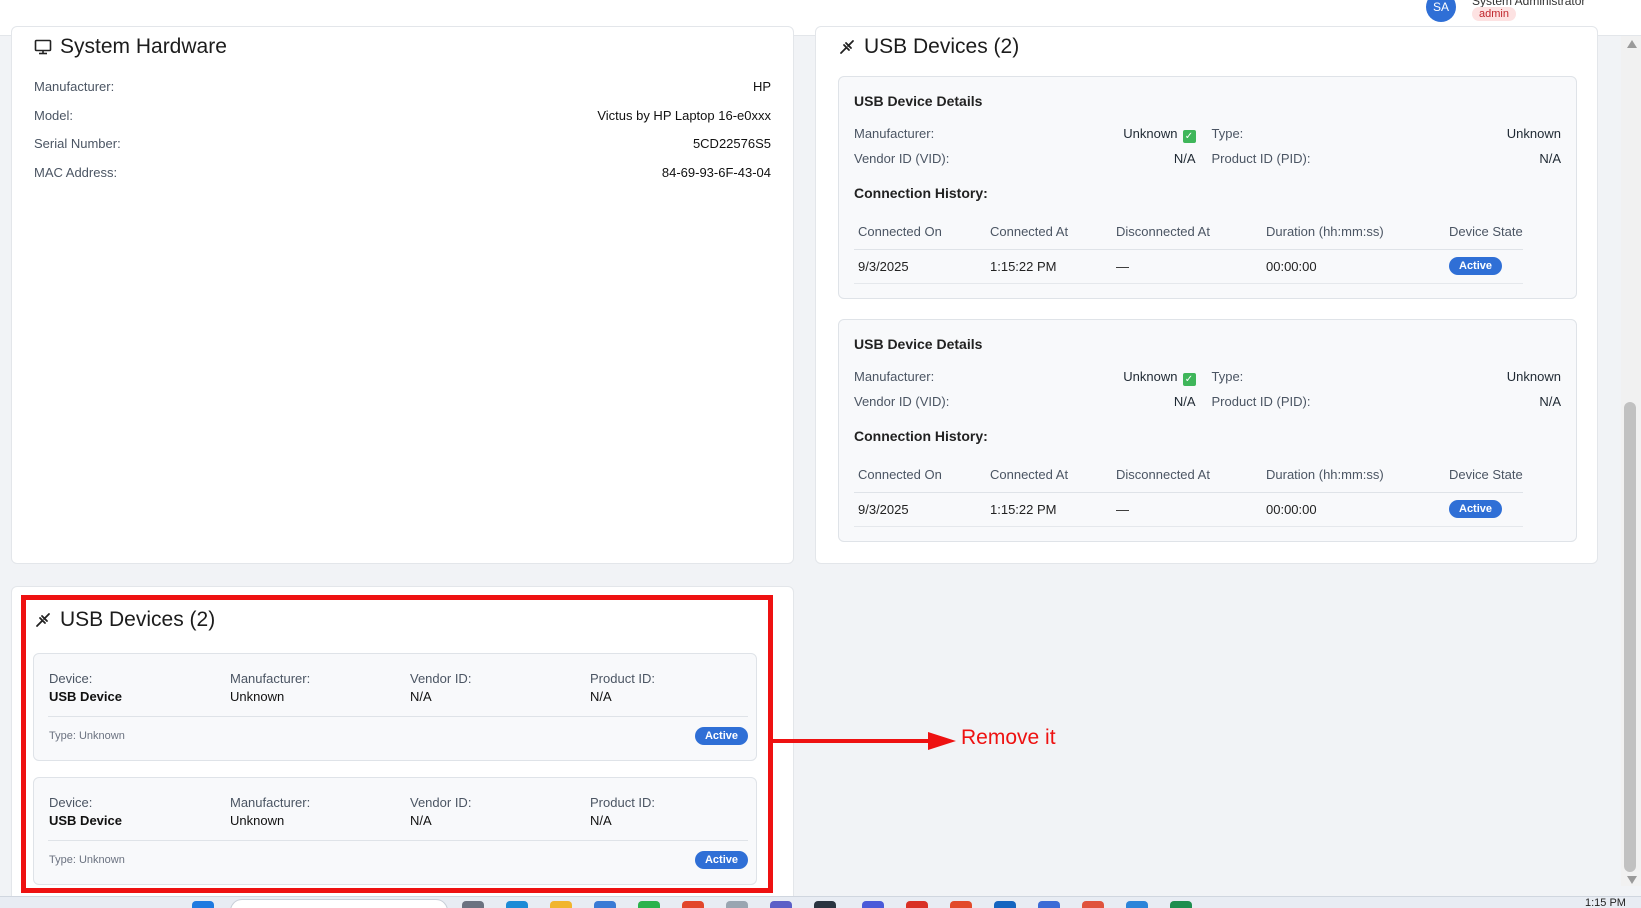 This screenshot has height=908, width=1641. I want to click on hw-value: 84-69-93-6F-43-04, so click(716, 172).